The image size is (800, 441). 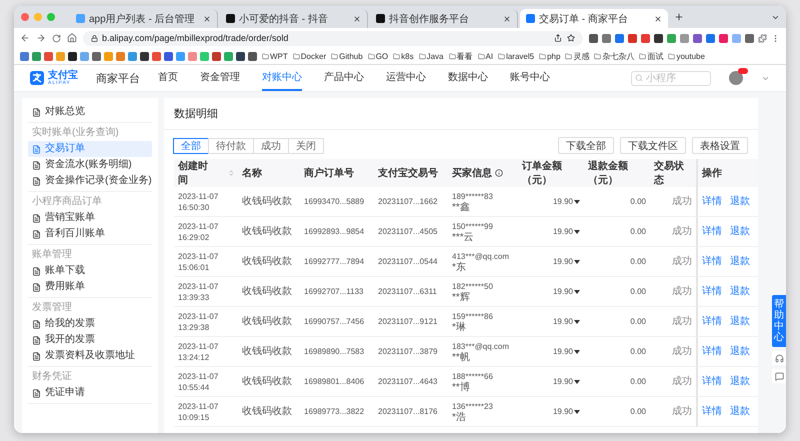 I want to click on support-button, so click(x=779, y=358).